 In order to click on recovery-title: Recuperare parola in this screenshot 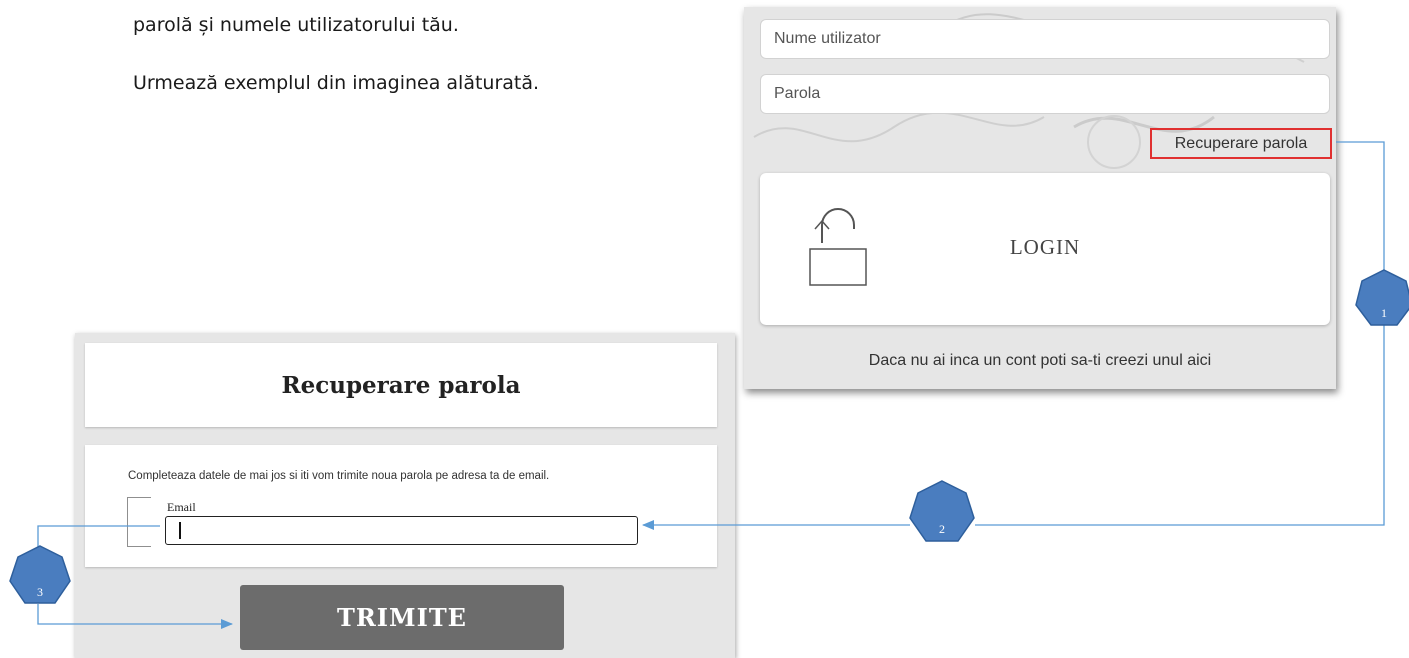, I will do `click(401, 385)`.